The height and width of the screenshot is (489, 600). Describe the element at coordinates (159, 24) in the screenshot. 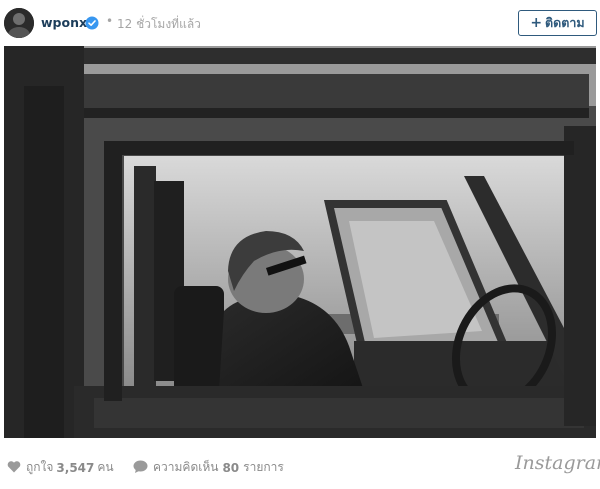

I see `post-timestamp: 12 ชั่วโมงที่แล้ว` at that location.